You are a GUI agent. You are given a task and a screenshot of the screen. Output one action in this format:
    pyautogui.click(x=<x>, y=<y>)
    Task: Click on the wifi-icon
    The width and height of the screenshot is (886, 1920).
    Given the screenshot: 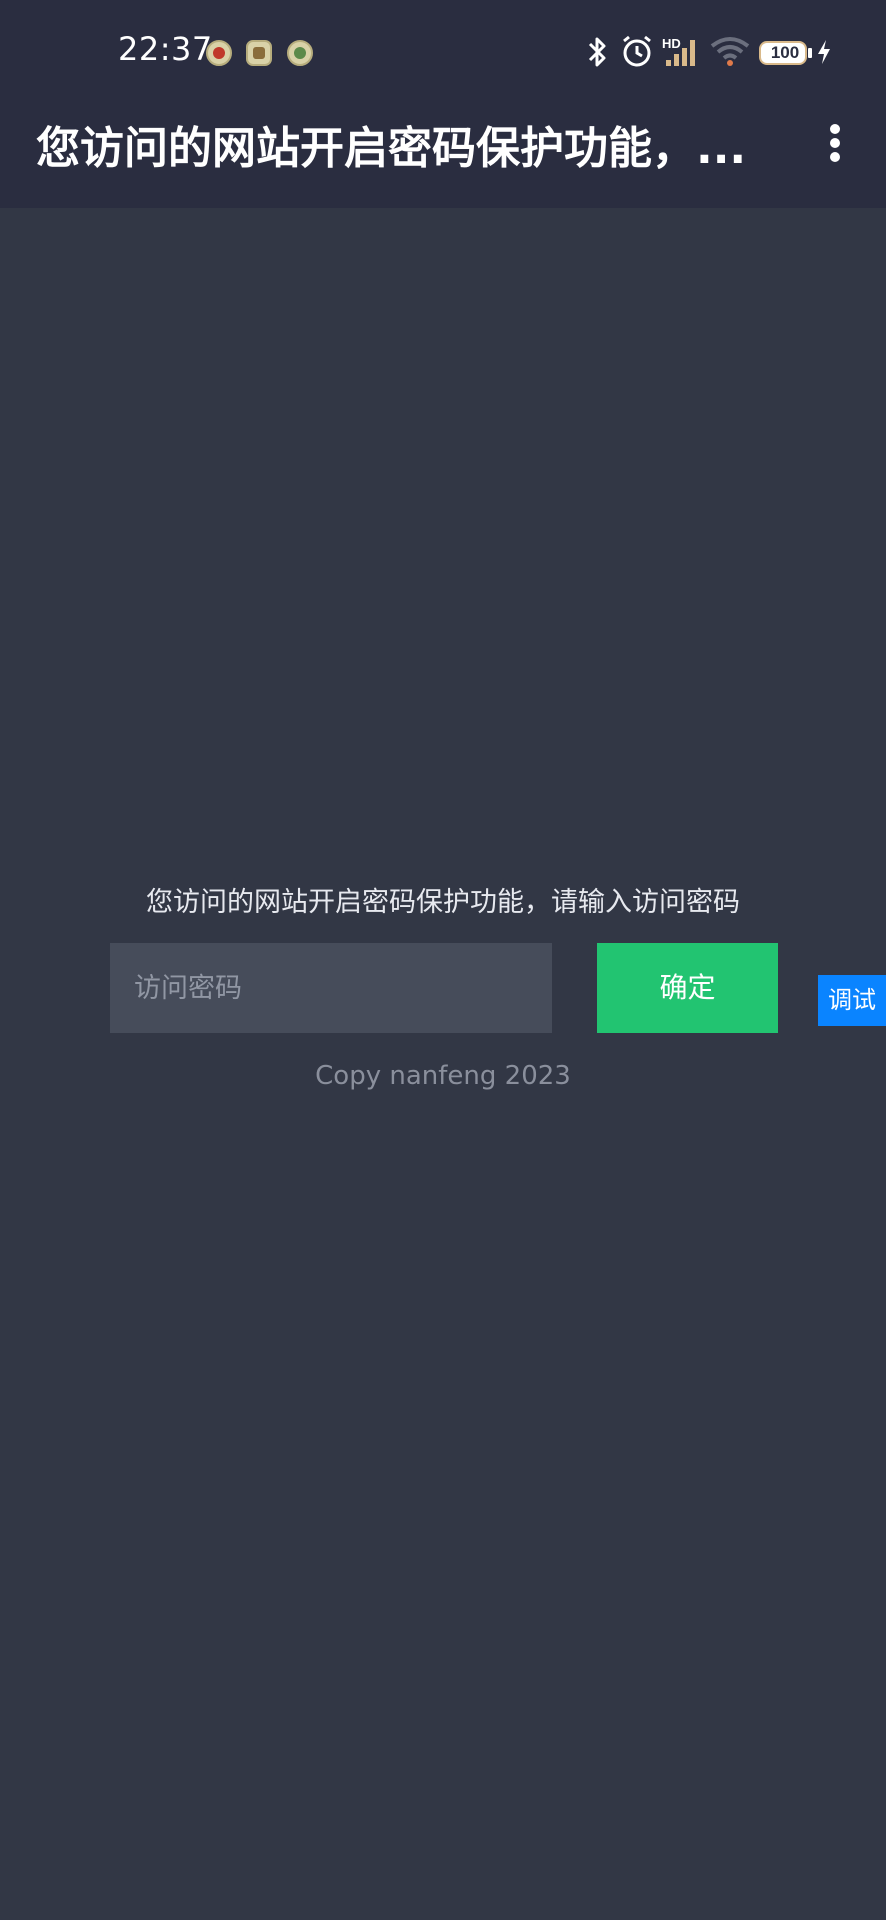 What is the action you would take?
    pyautogui.click(x=730, y=51)
    